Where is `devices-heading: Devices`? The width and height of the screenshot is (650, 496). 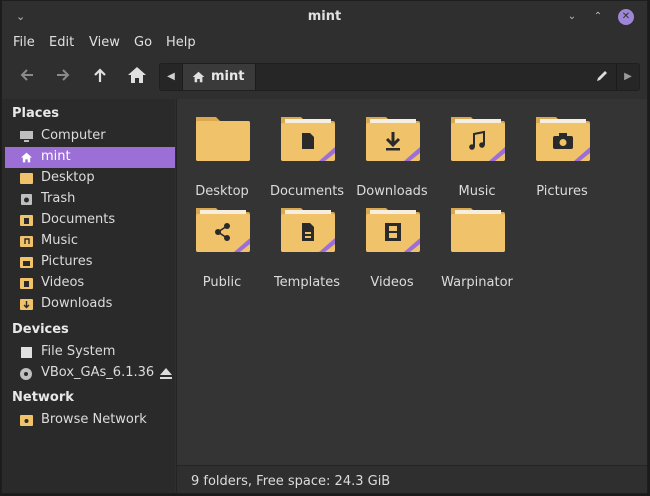 devices-heading: Devices is located at coordinates (40, 329).